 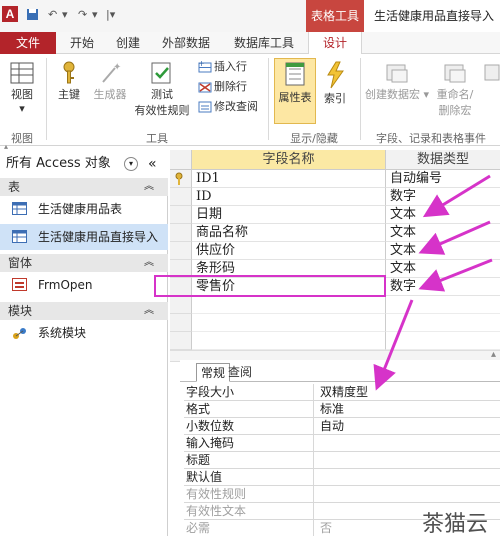 What do you see at coordinates (28, 43) in the screenshot?
I see `tab-file: 文件` at bounding box center [28, 43].